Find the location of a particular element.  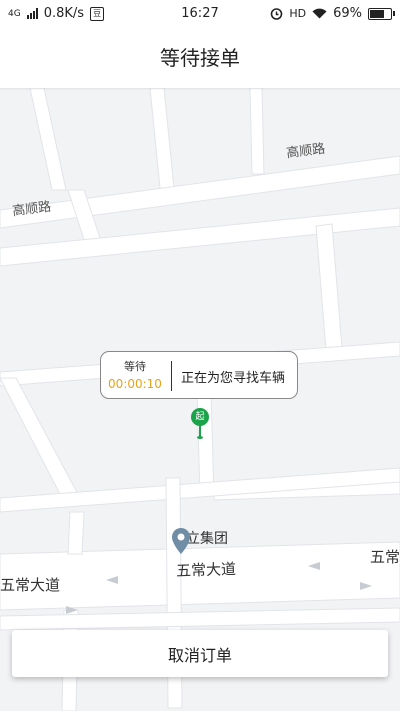

page-title: 等待接单 is located at coordinates (200, 58).